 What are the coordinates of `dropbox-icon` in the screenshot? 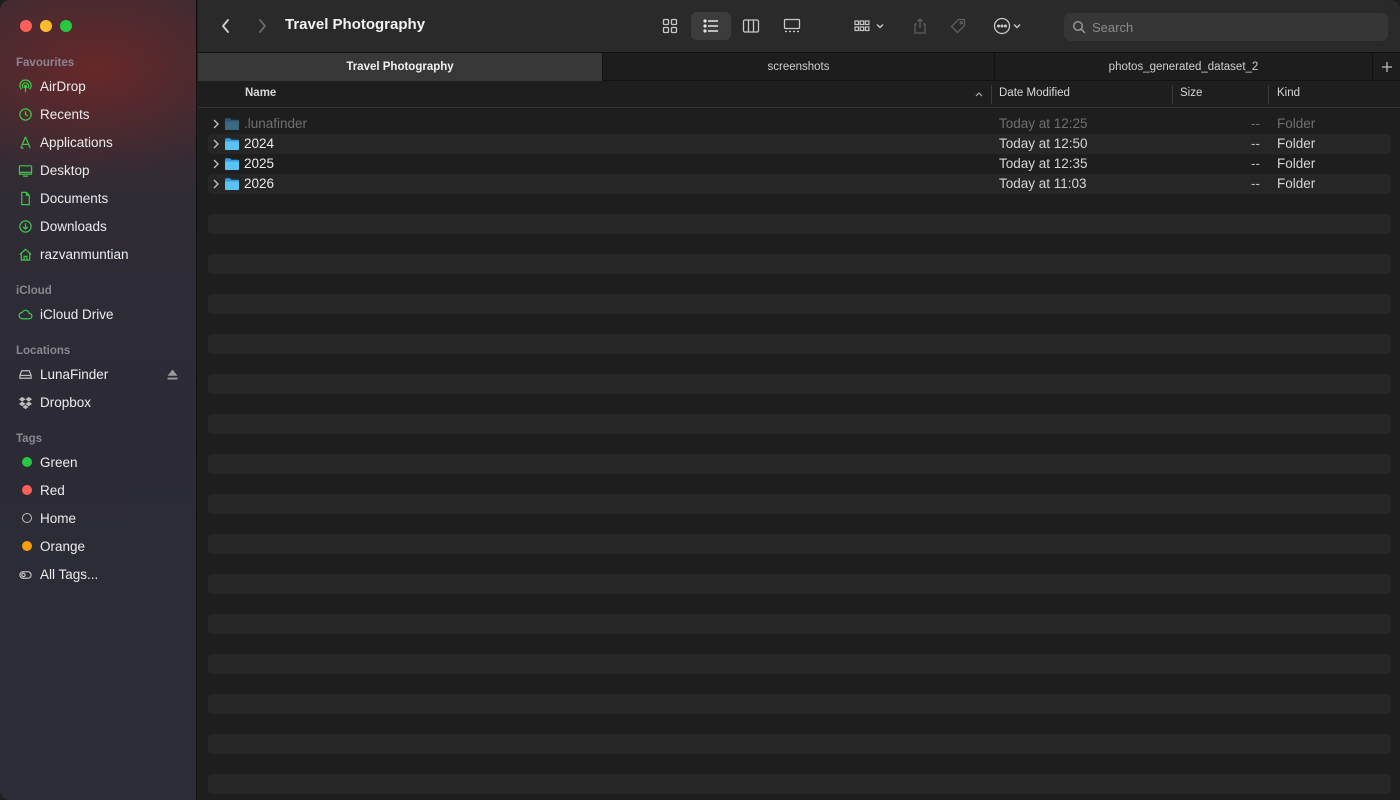 It's located at (25, 402).